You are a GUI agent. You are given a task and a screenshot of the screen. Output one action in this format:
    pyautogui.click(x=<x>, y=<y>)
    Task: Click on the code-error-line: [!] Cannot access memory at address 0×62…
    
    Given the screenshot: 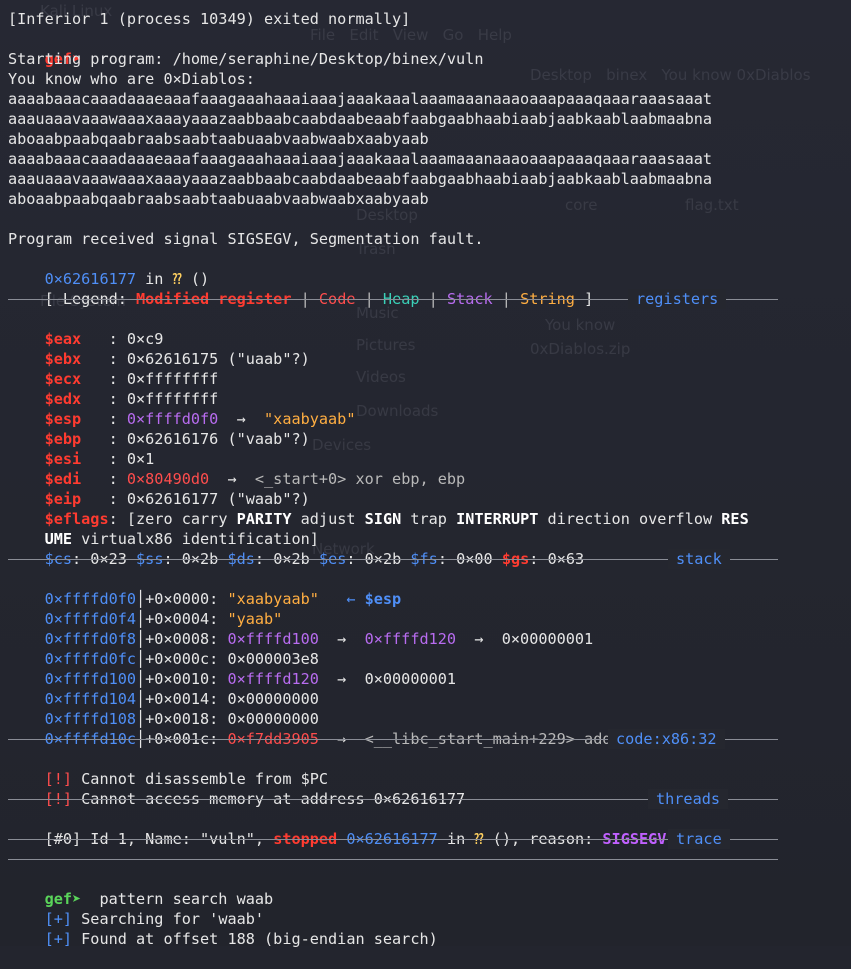 What is the action you would take?
    pyautogui.click(x=237, y=788)
    